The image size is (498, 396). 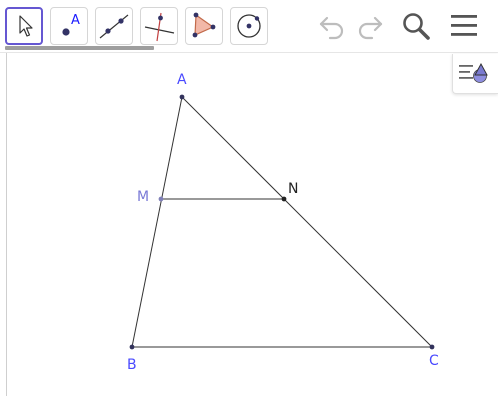 I want to click on circle-with-center-icon, so click(x=249, y=26).